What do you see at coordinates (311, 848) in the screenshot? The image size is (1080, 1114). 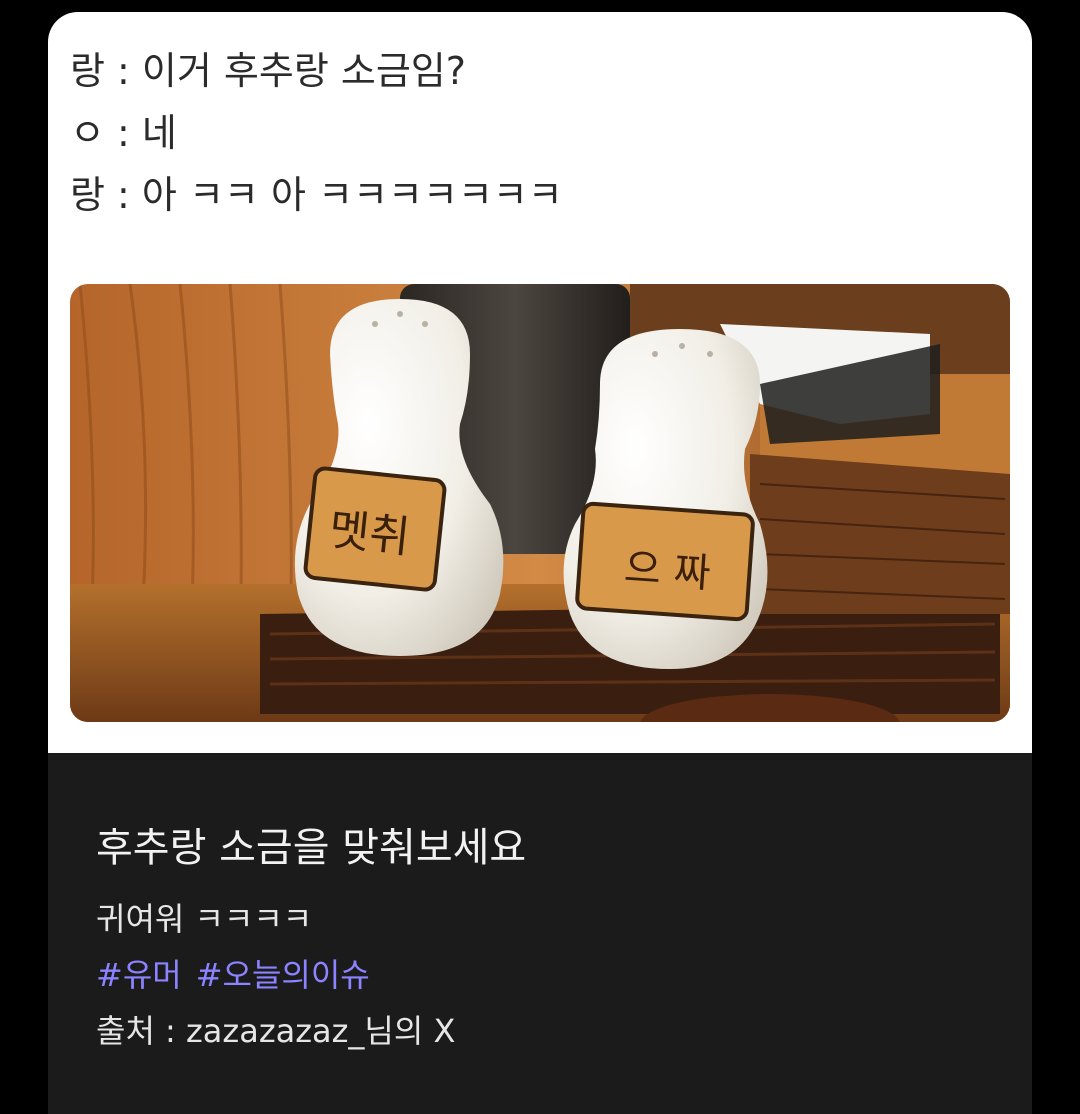 I see `post-title: 후추랑 소금을 맞춰보세요` at bounding box center [311, 848].